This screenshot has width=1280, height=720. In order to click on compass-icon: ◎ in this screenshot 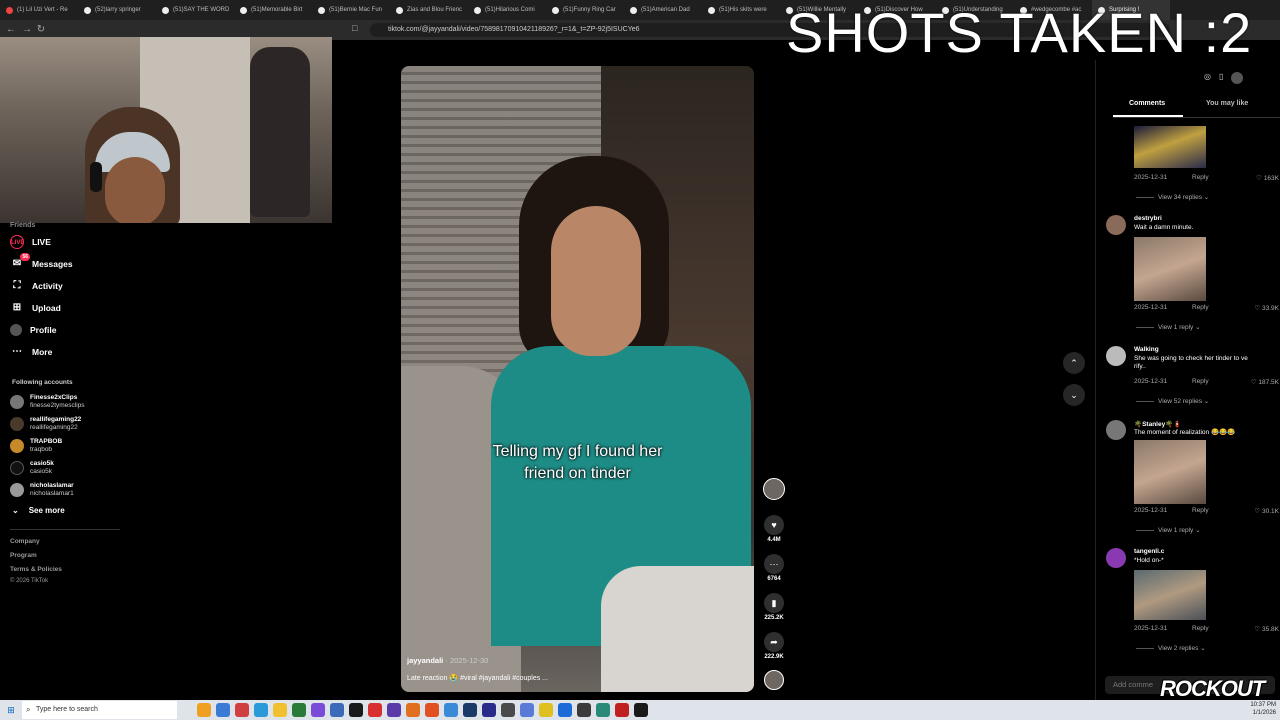, I will do `click(1207, 78)`.